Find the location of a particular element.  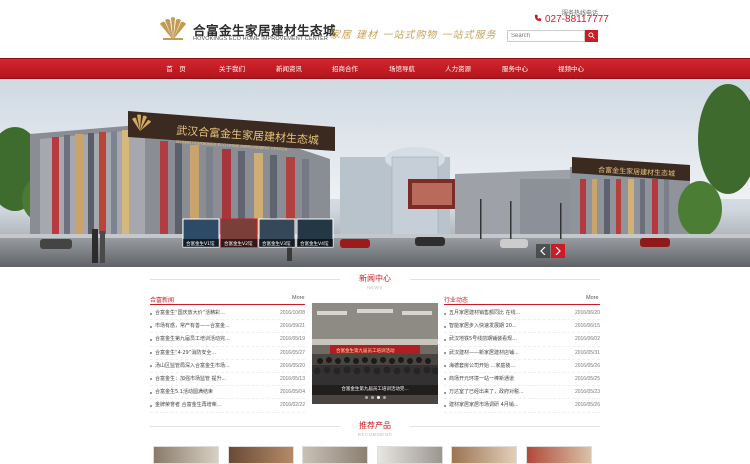

news-item: 汤山区监管局深入合富金生市场... 2016/05/20 is located at coordinates (227, 366).